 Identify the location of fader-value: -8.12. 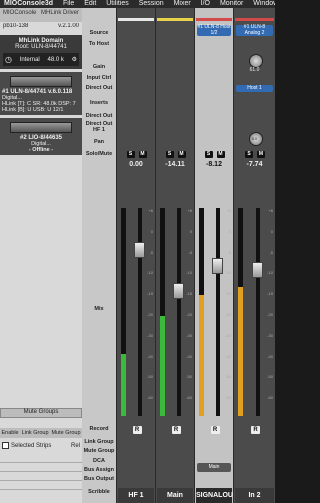
(214, 164).